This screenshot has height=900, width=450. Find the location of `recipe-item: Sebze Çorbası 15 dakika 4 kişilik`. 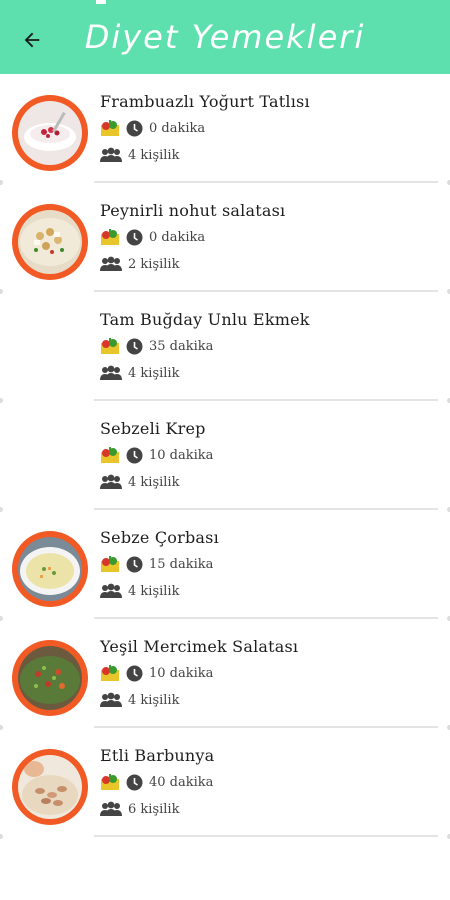

recipe-item: Sebze Çorbası 15 dakika 4 kişilik is located at coordinates (225, 565).